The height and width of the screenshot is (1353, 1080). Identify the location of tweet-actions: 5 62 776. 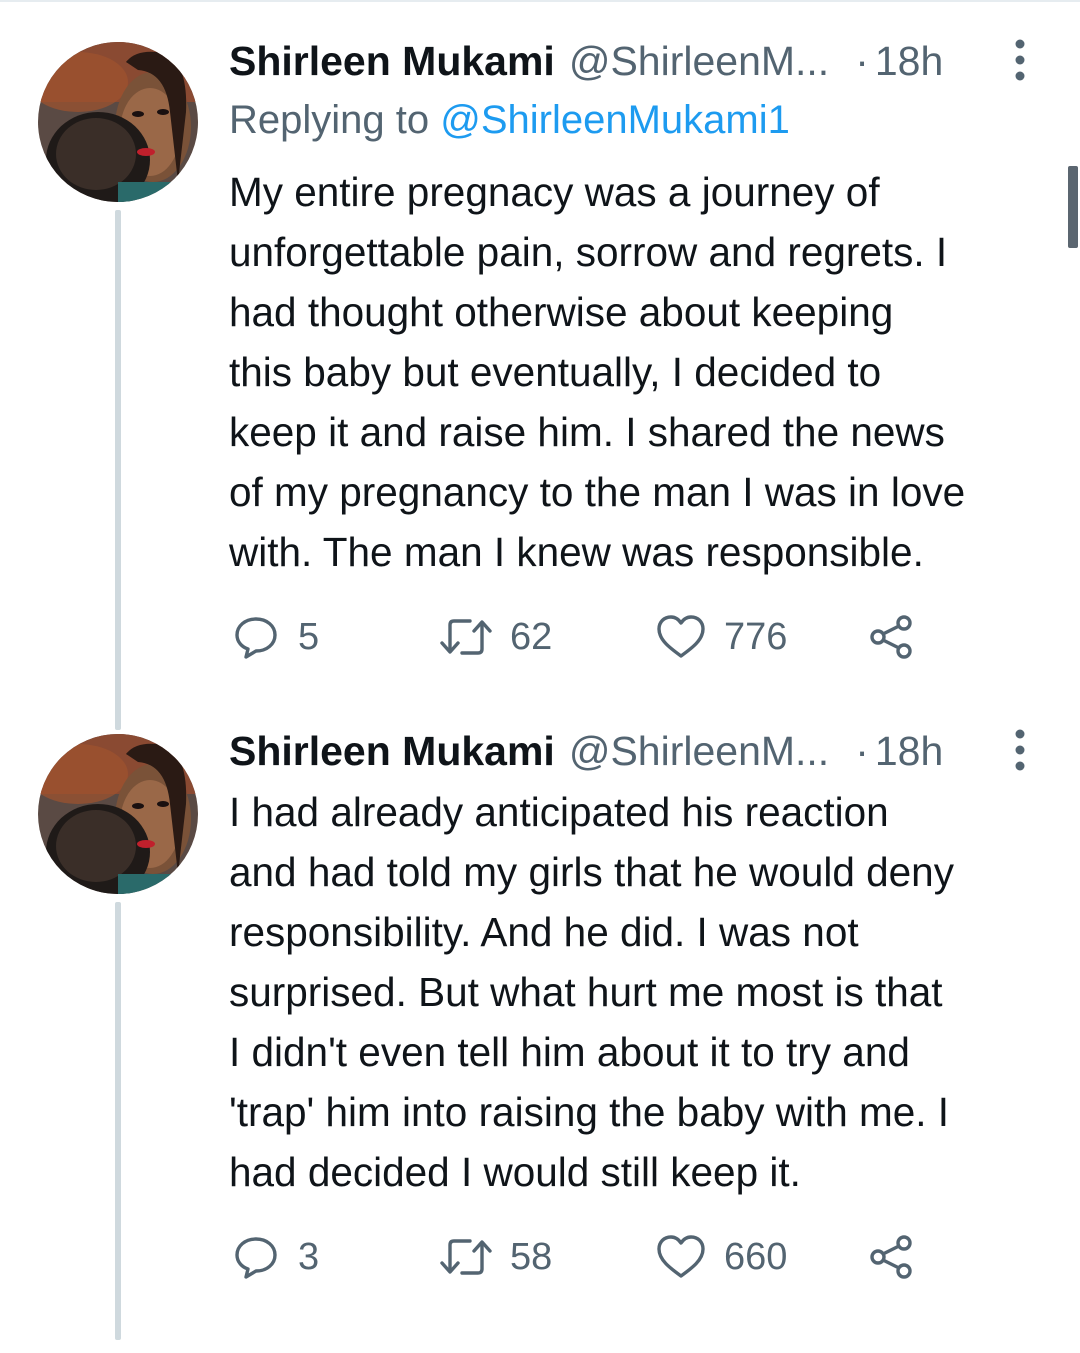
(582, 637).